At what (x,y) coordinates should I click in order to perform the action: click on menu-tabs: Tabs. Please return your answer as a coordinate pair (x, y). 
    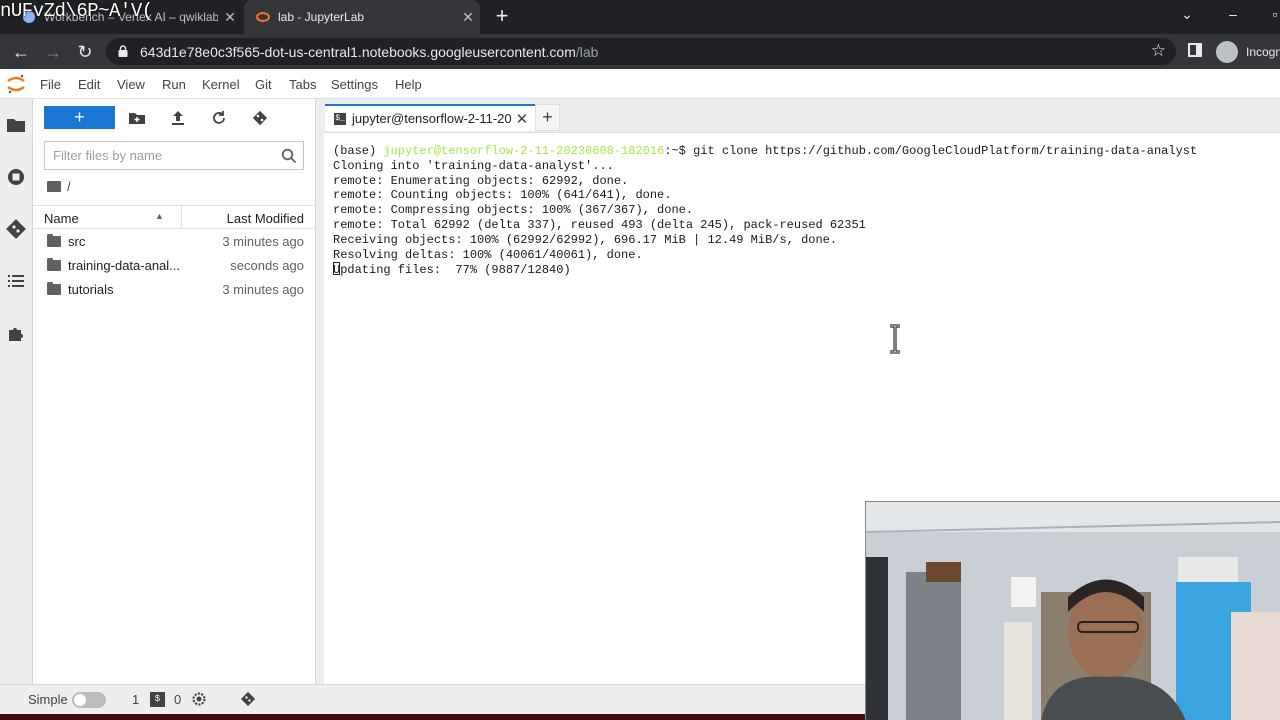
    Looking at the image, I should click on (302, 84).